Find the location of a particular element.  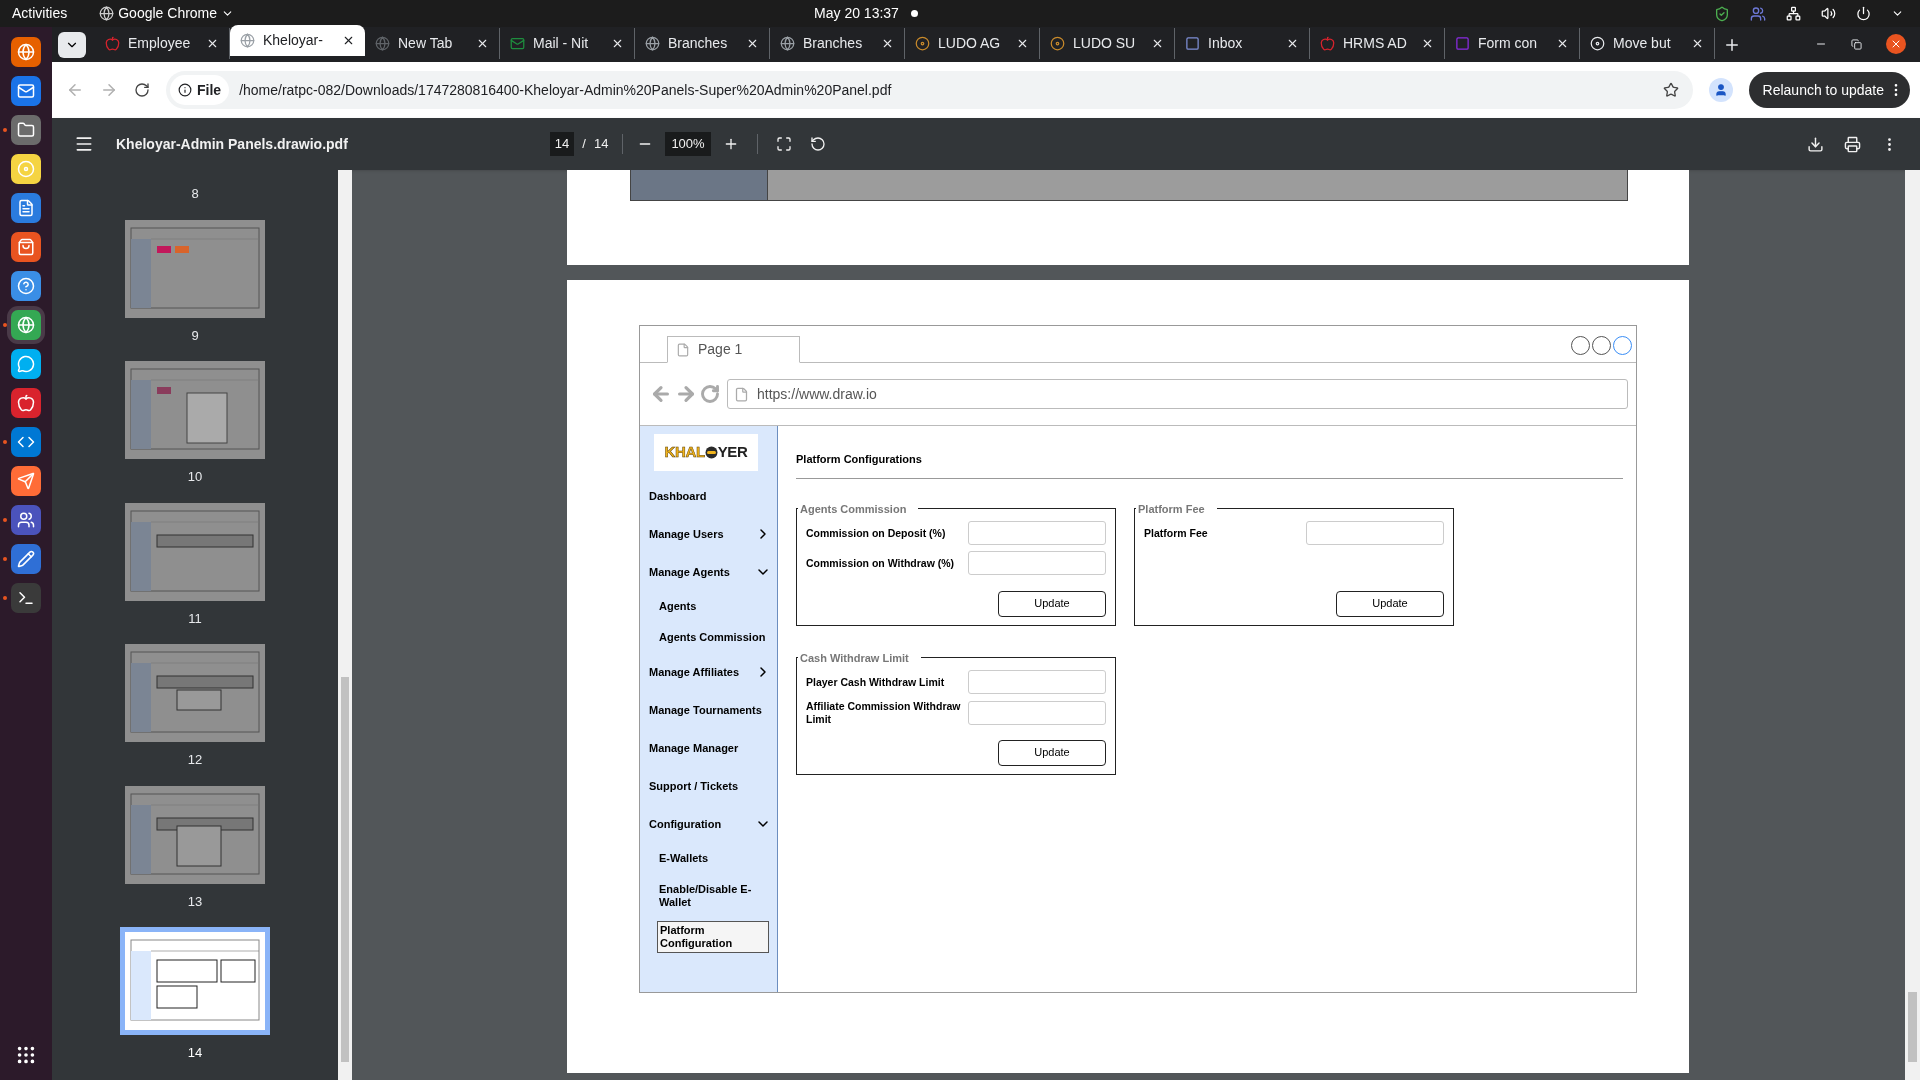

nav-item: Dashboard is located at coordinates (678, 496).